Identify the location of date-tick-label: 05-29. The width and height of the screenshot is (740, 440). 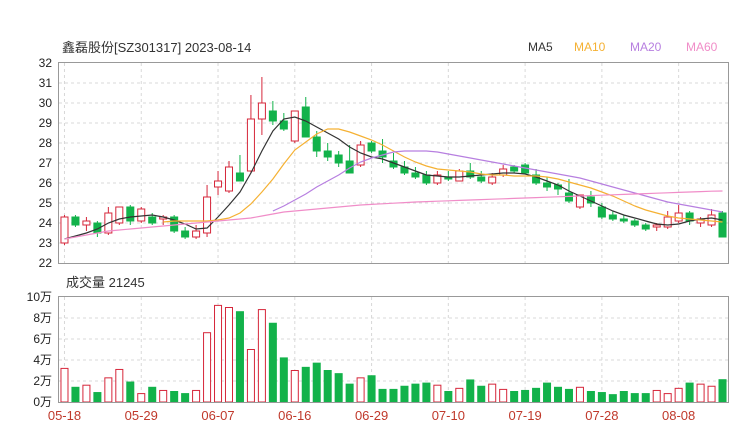
(141, 415).